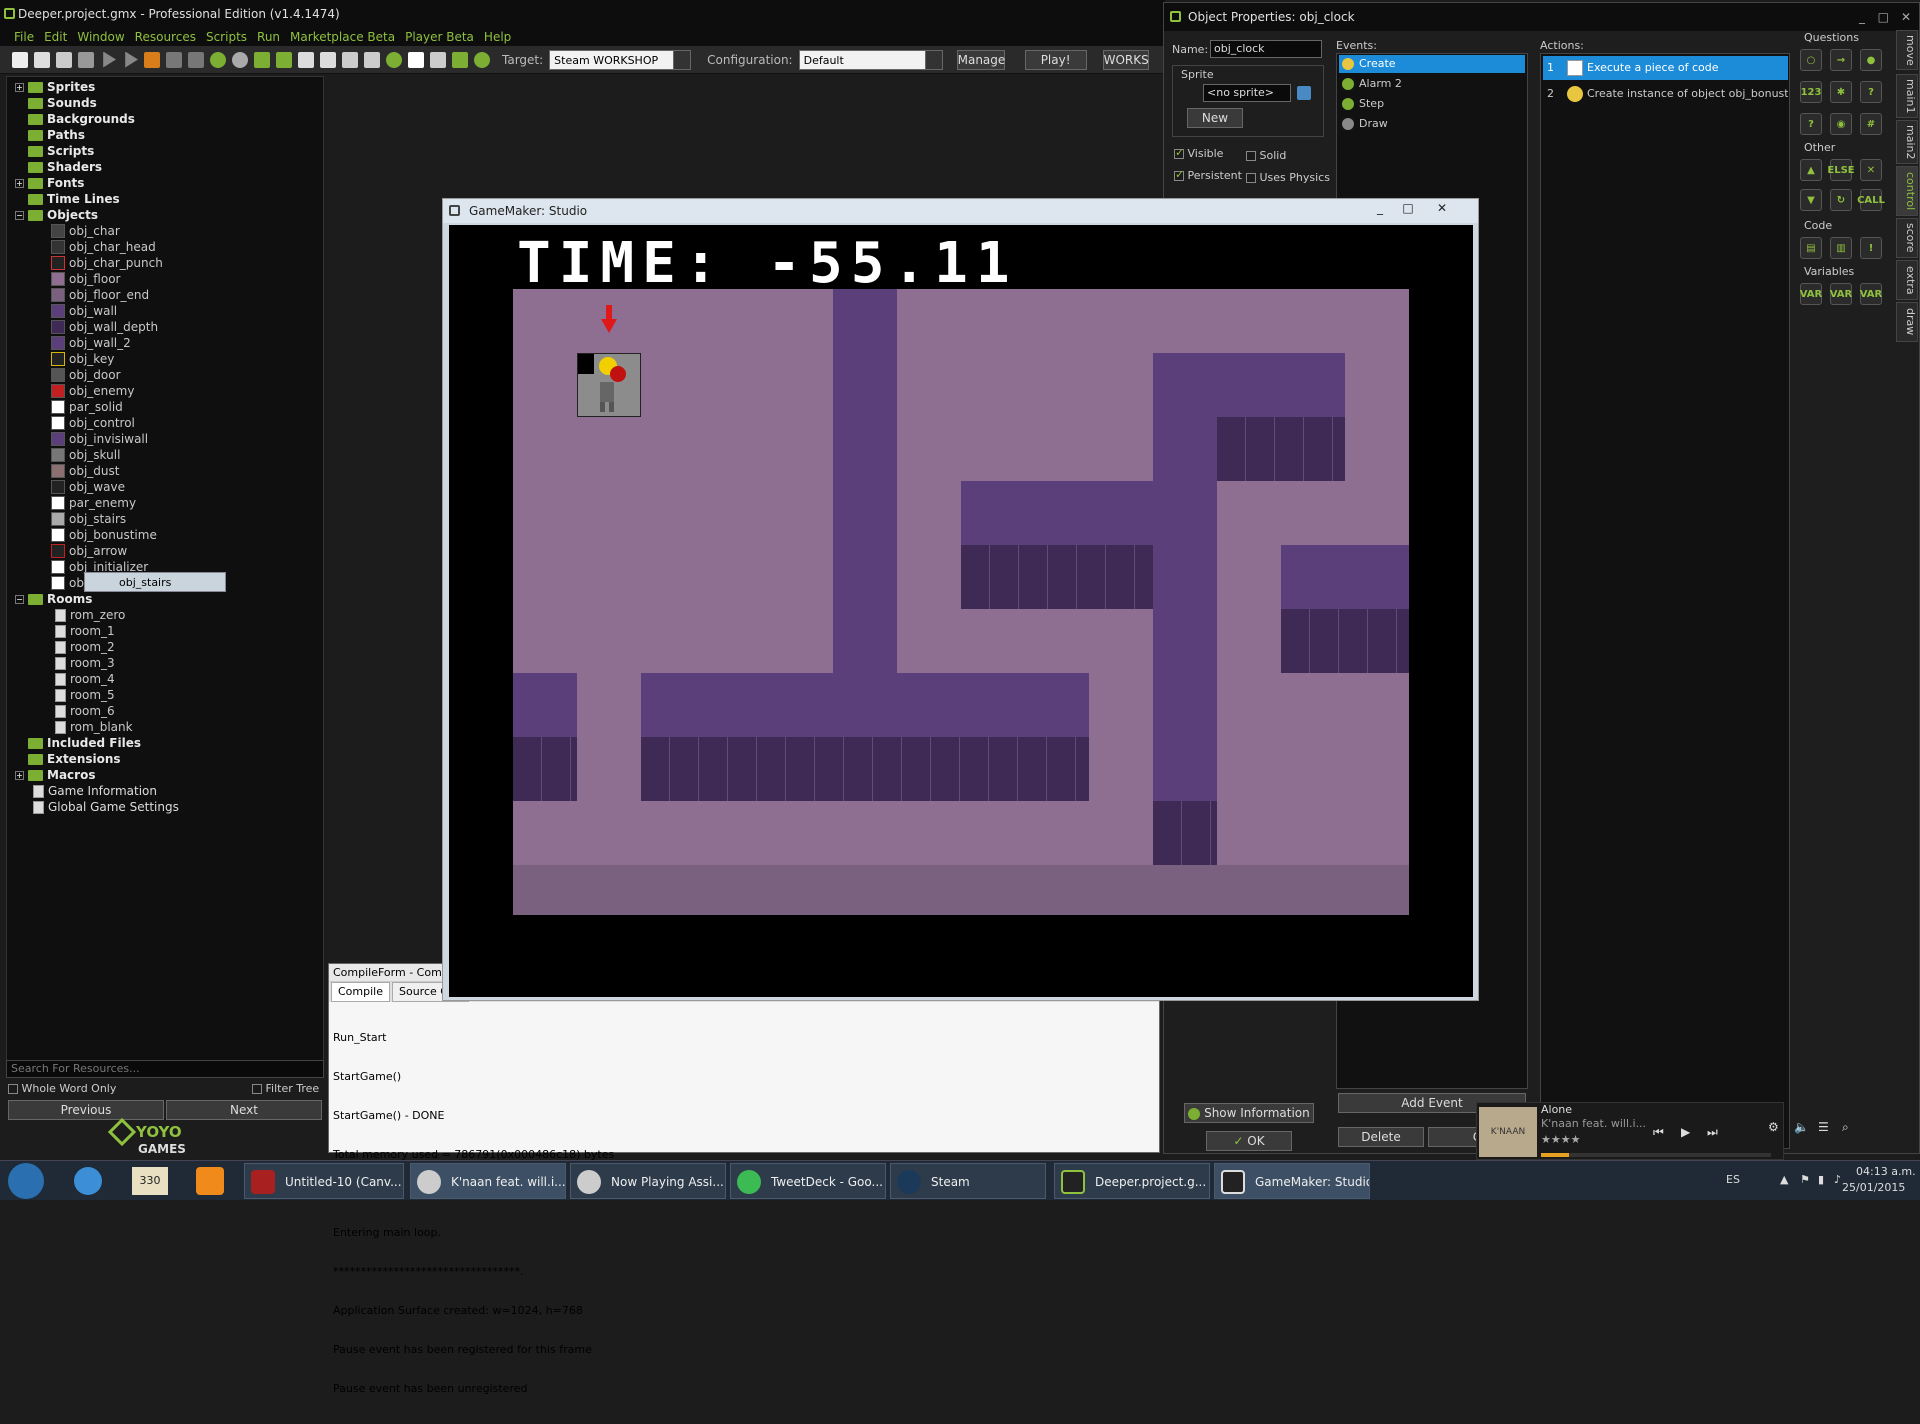  What do you see at coordinates (870, 59) in the screenshot?
I see `config-select: Default` at bounding box center [870, 59].